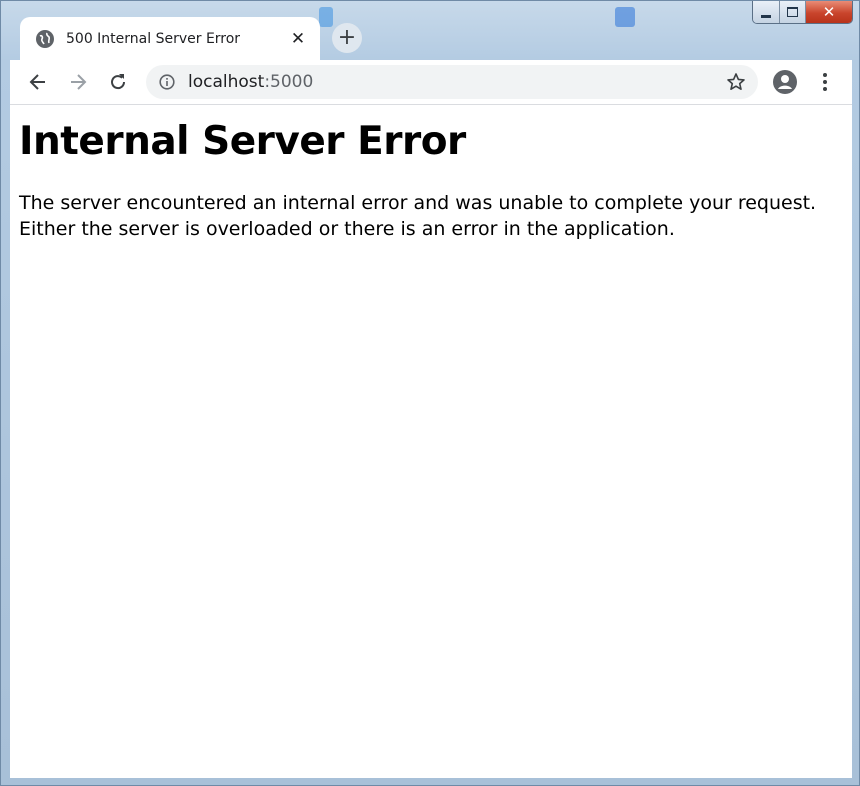 The image size is (860, 786). I want to click on tab-title: 500 Internal Server Error, so click(153, 39).